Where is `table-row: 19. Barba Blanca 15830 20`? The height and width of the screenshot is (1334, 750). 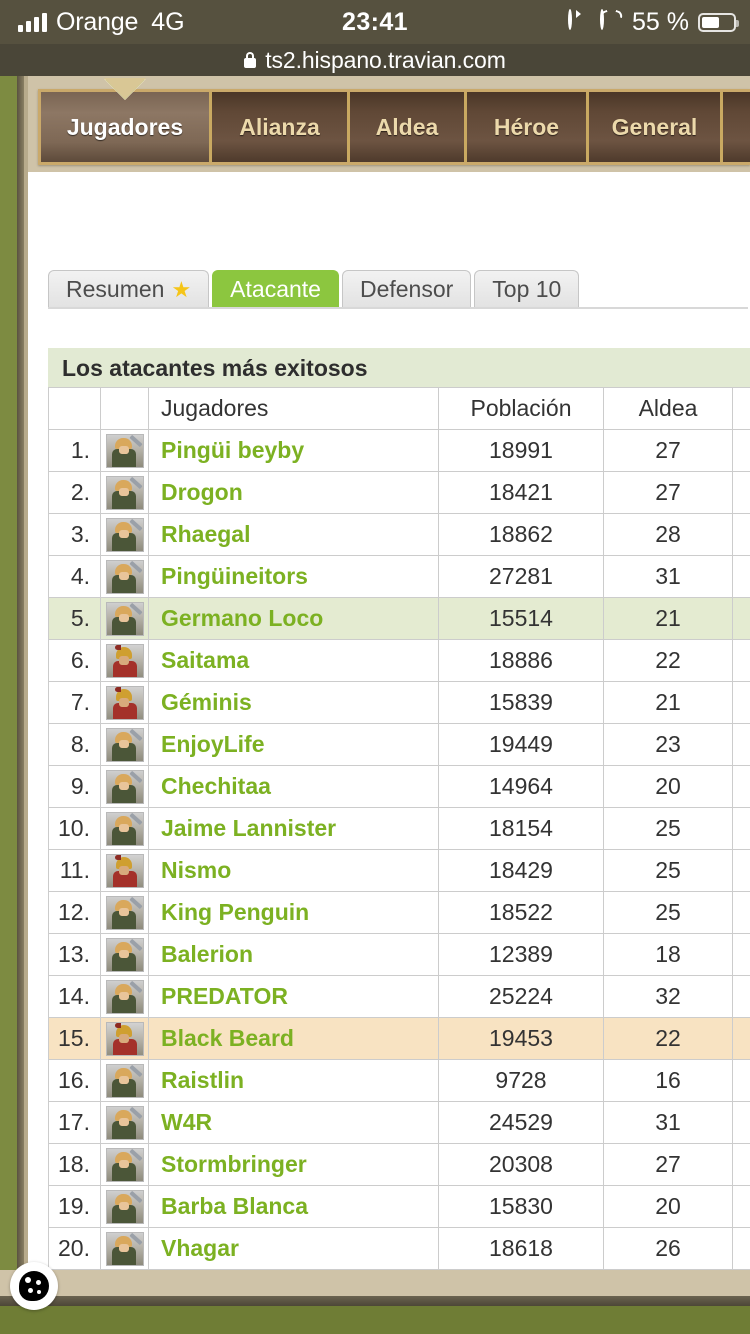 table-row: 19. Barba Blanca 15830 20 is located at coordinates (399, 1206).